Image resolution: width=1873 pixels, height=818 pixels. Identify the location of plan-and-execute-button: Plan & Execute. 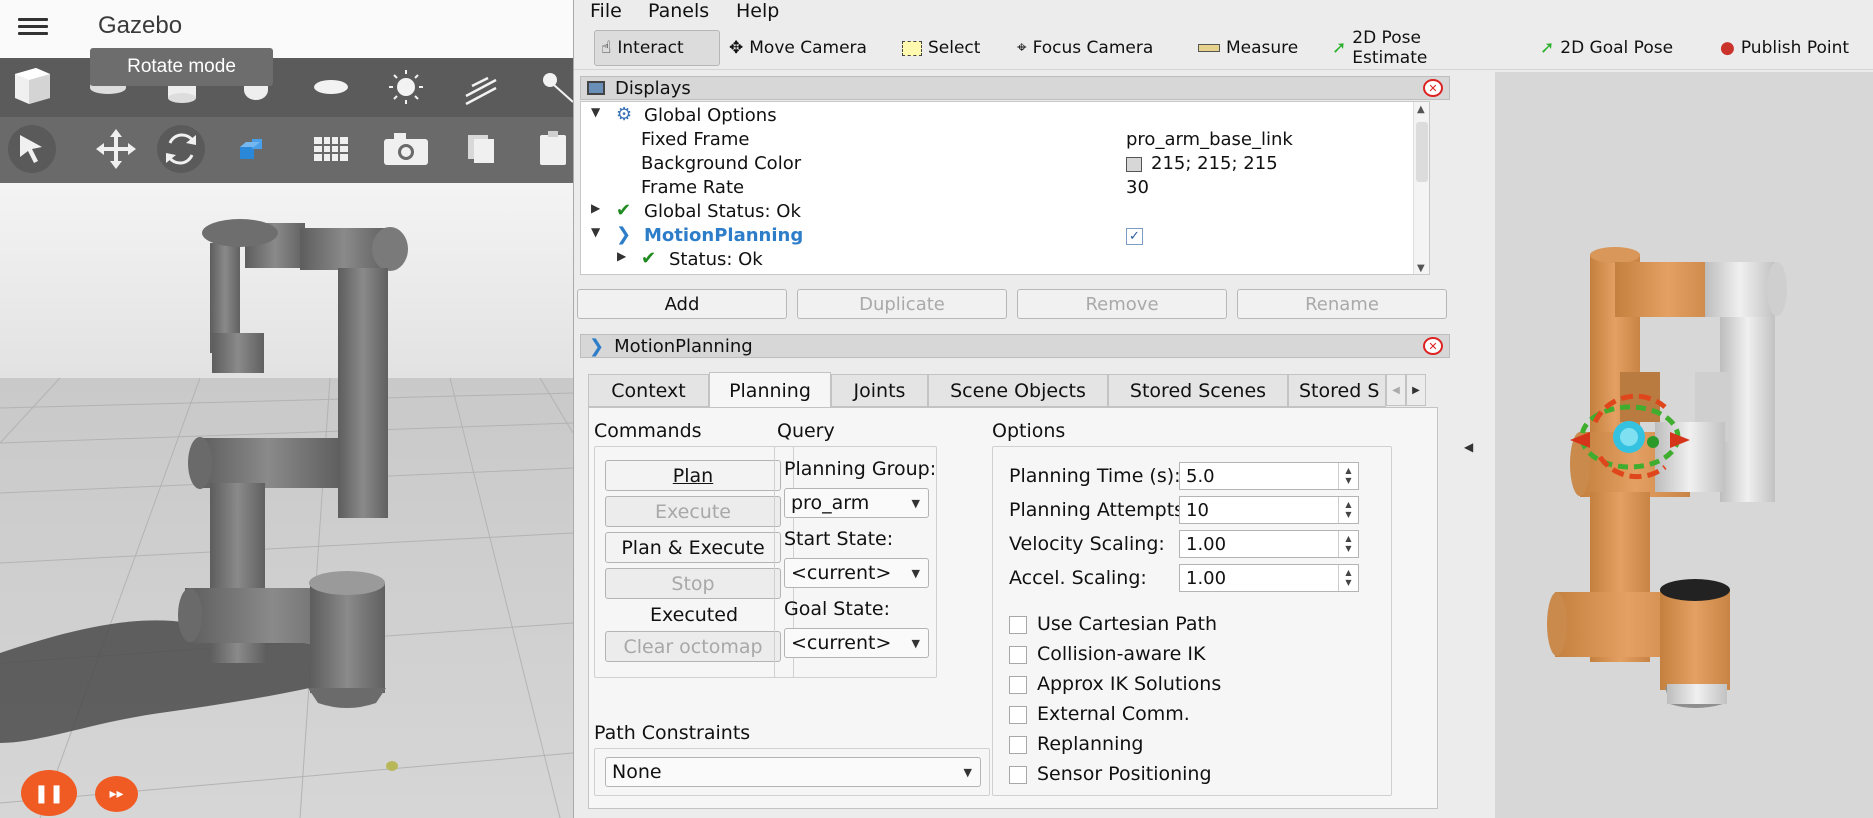
(693, 547).